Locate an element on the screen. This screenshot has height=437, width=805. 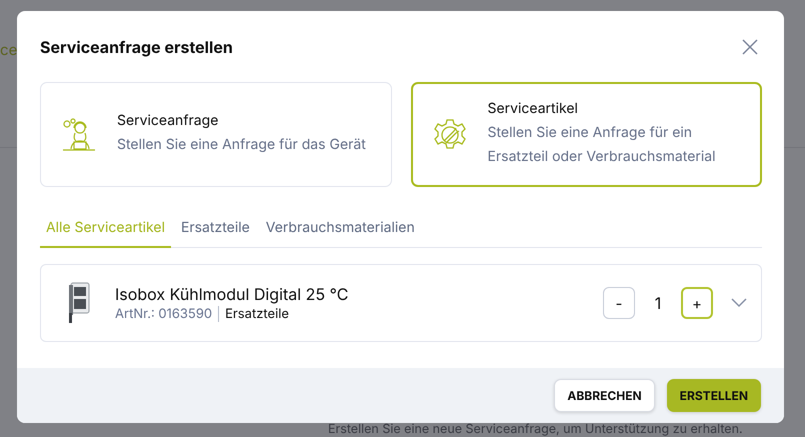
option-card: Serviceartikel Stellen Sie eine Anfrage für ein Ersatzteil oder Verbrauchsmaterial is located at coordinates (586, 134).